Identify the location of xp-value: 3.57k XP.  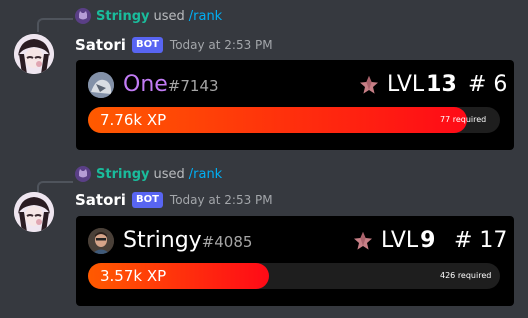
(133, 276).